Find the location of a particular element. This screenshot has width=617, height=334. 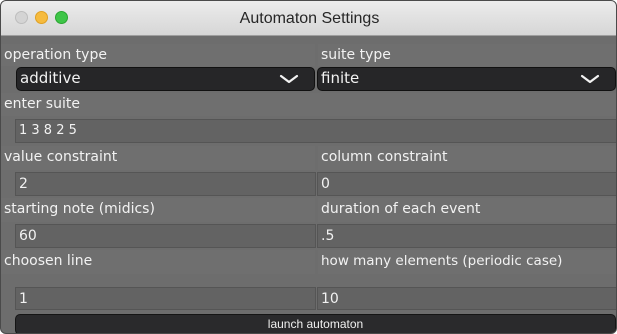

operation-type-label: operation type is located at coordinates (158, 55).